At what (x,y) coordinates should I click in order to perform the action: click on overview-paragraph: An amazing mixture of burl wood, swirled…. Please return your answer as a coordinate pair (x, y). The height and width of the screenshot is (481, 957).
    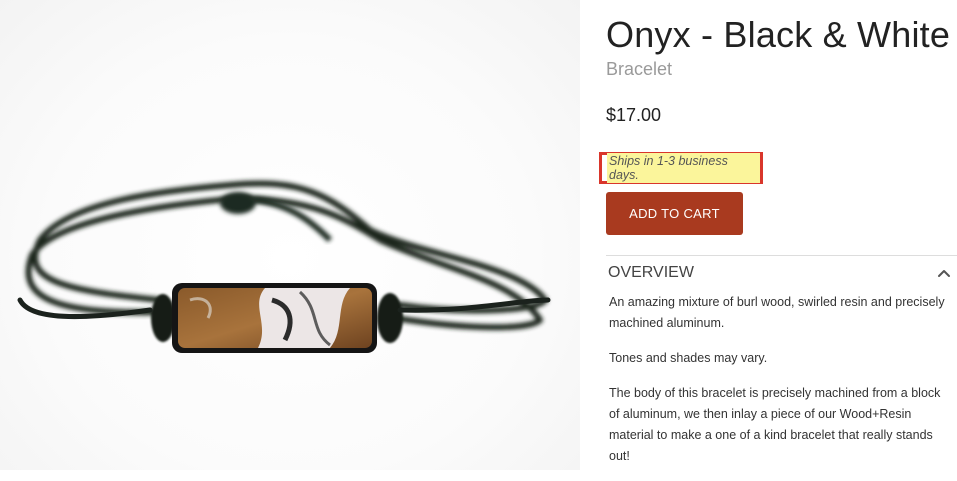
    Looking at the image, I should click on (777, 312).